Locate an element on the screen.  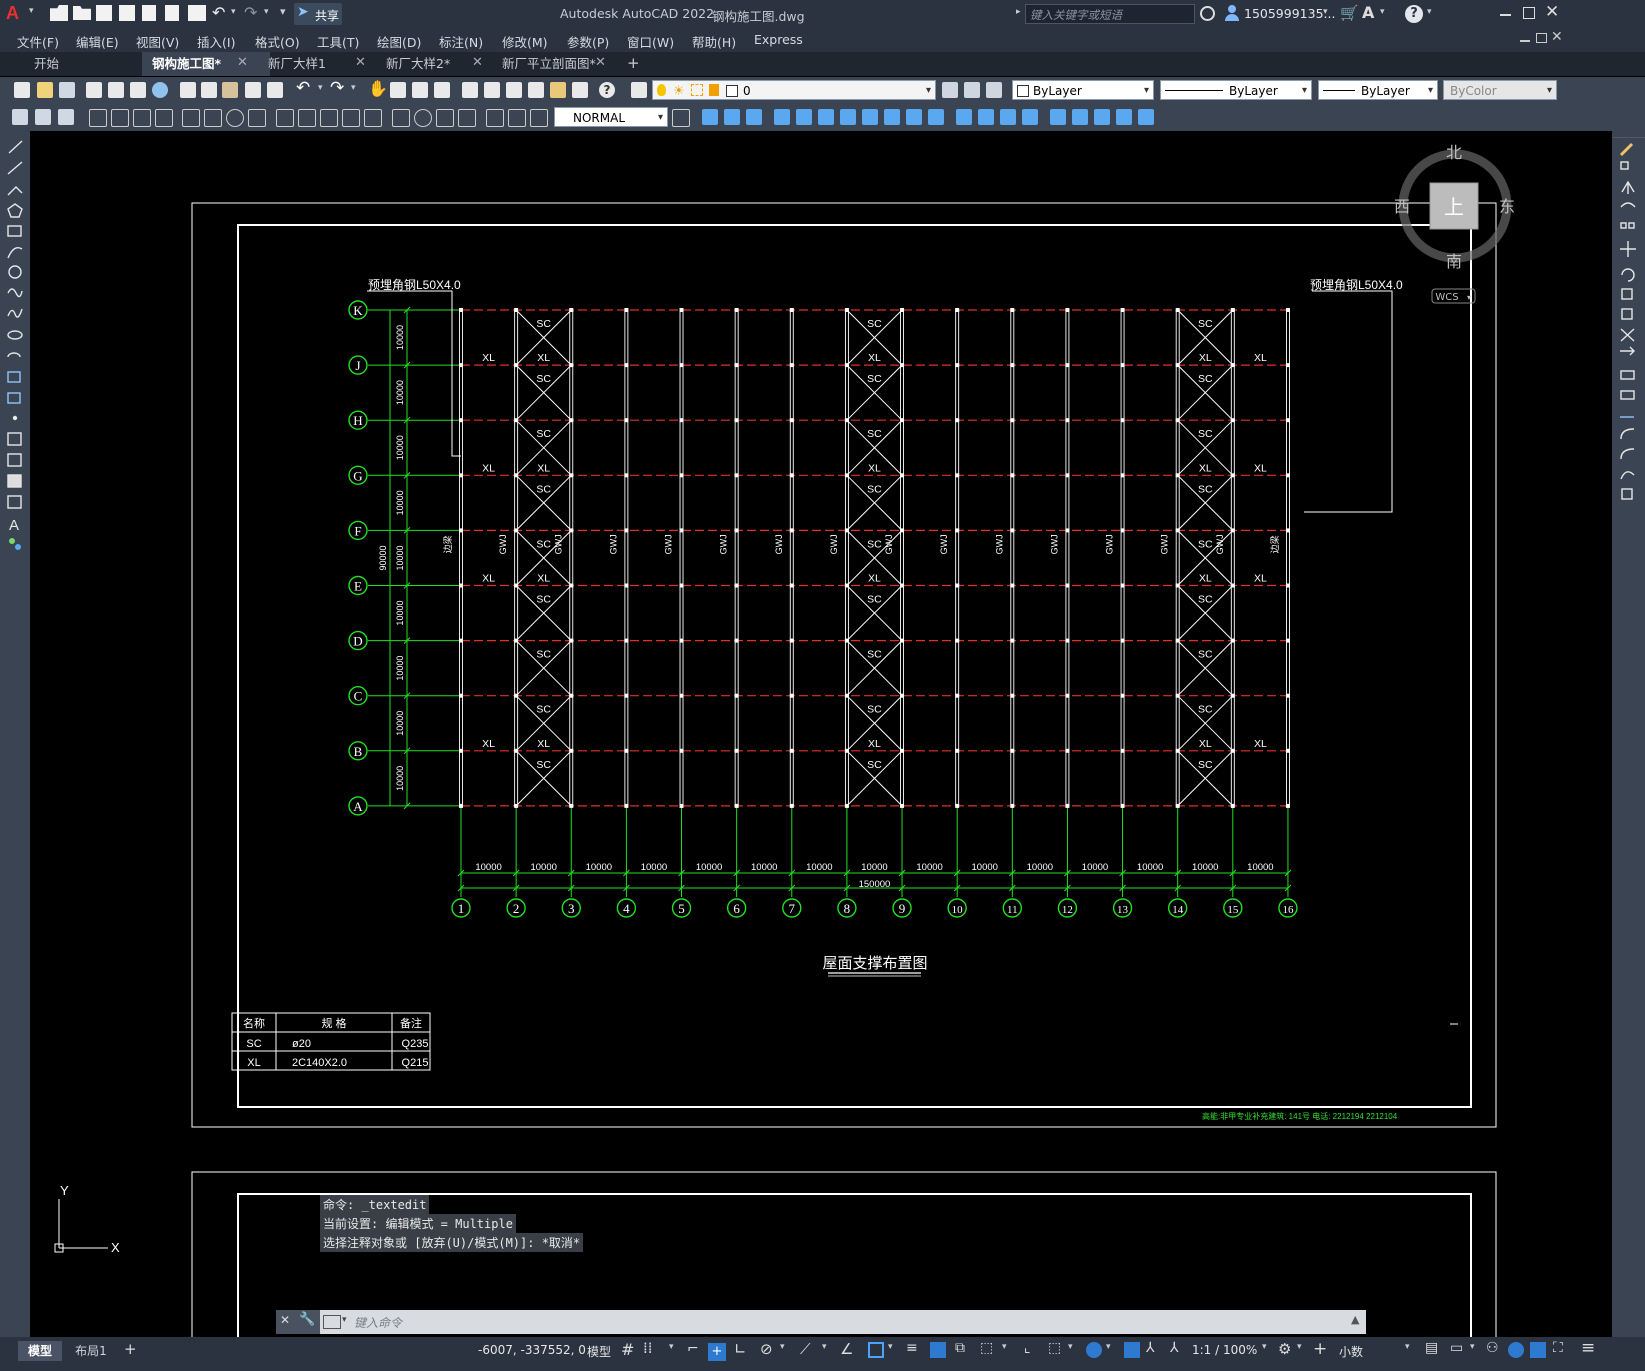
clean-screen-icon is located at coordinates (1538, 1350).